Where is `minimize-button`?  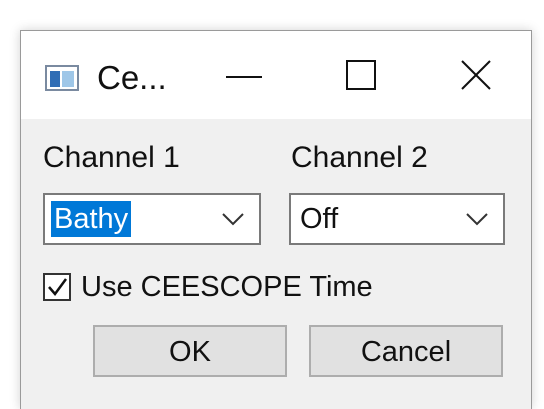
minimize-button is located at coordinates (244, 77).